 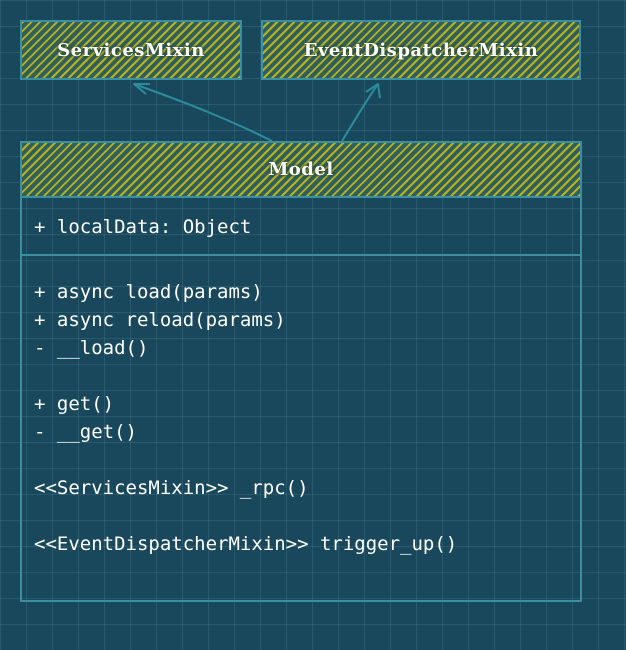 What do you see at coordinates (301, 228) in the screenshot?
I see `attributes-section: + localData: Object` at bounding box center [301, 228].